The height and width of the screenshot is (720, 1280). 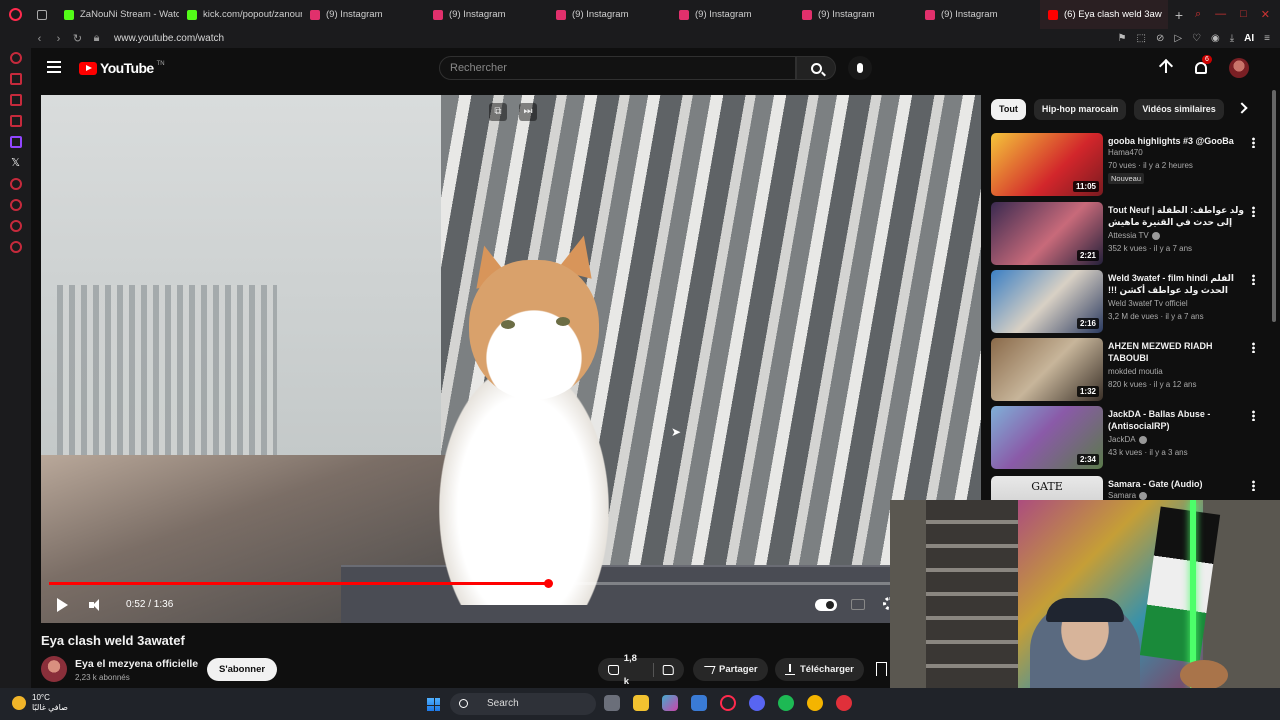 I want to click on chevron-right-icon, so click(x=1242, y=108).